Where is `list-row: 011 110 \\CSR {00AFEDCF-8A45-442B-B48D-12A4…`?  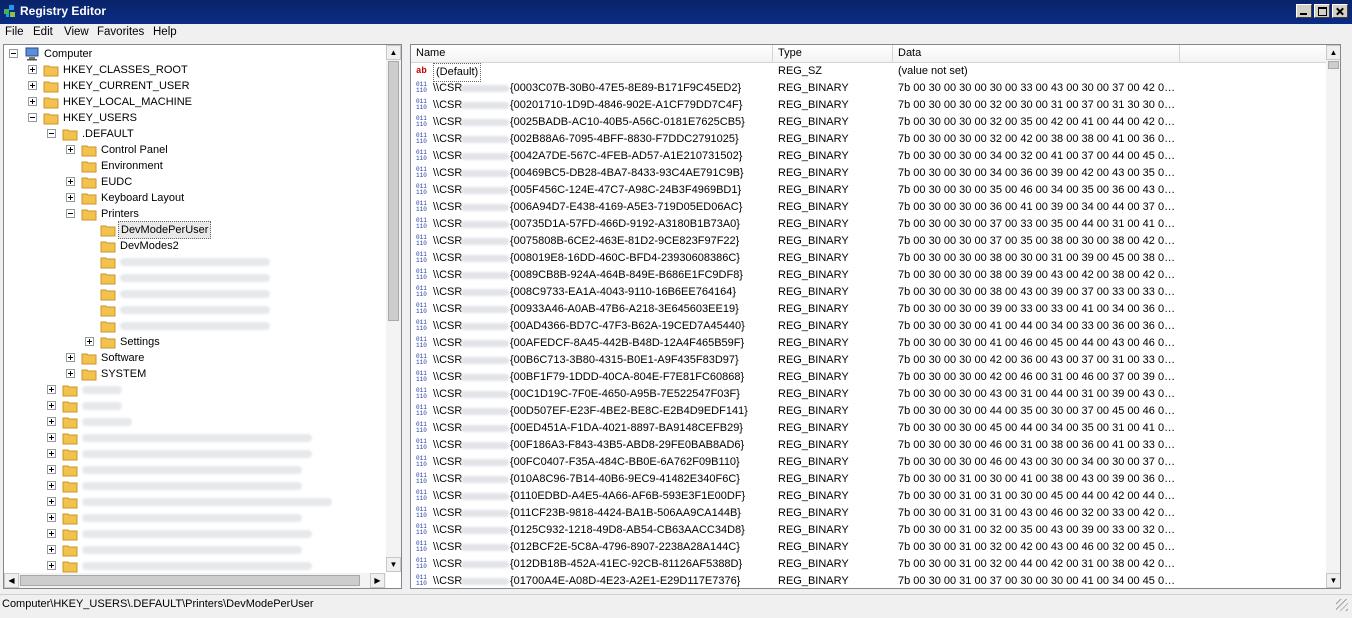 list-row: 011 110 \\CSR {00AFEDCF-8A45-442B-B48D-12A4… is located at coordinates (868, 343).